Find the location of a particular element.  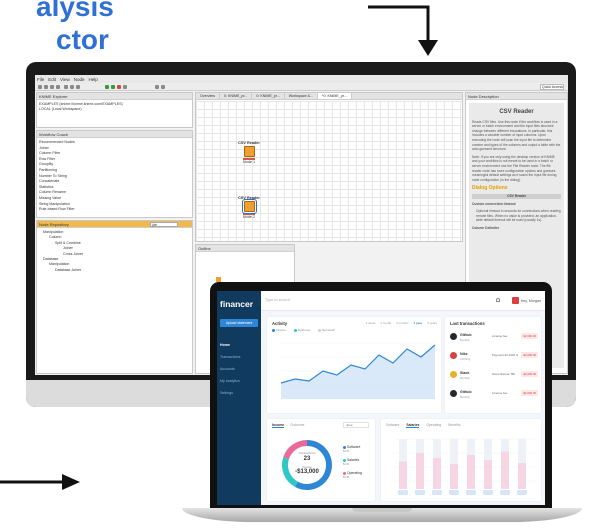

cut-icon is located at coordinates (66, 87).